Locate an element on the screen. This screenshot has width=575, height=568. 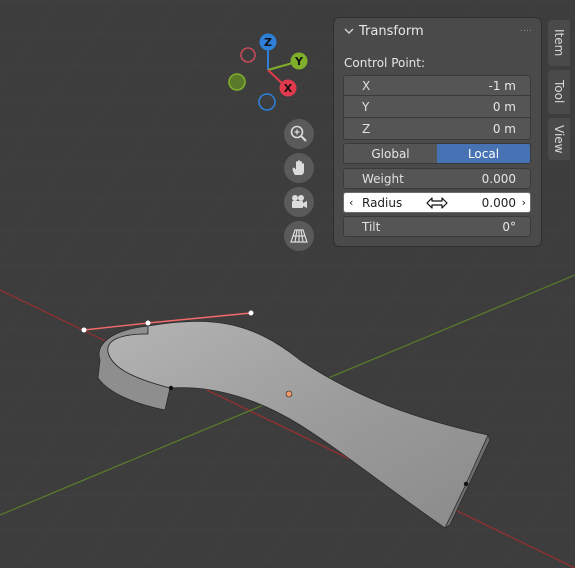
horizontal-resize-cursor-icon is located at coordinates (437, 203).